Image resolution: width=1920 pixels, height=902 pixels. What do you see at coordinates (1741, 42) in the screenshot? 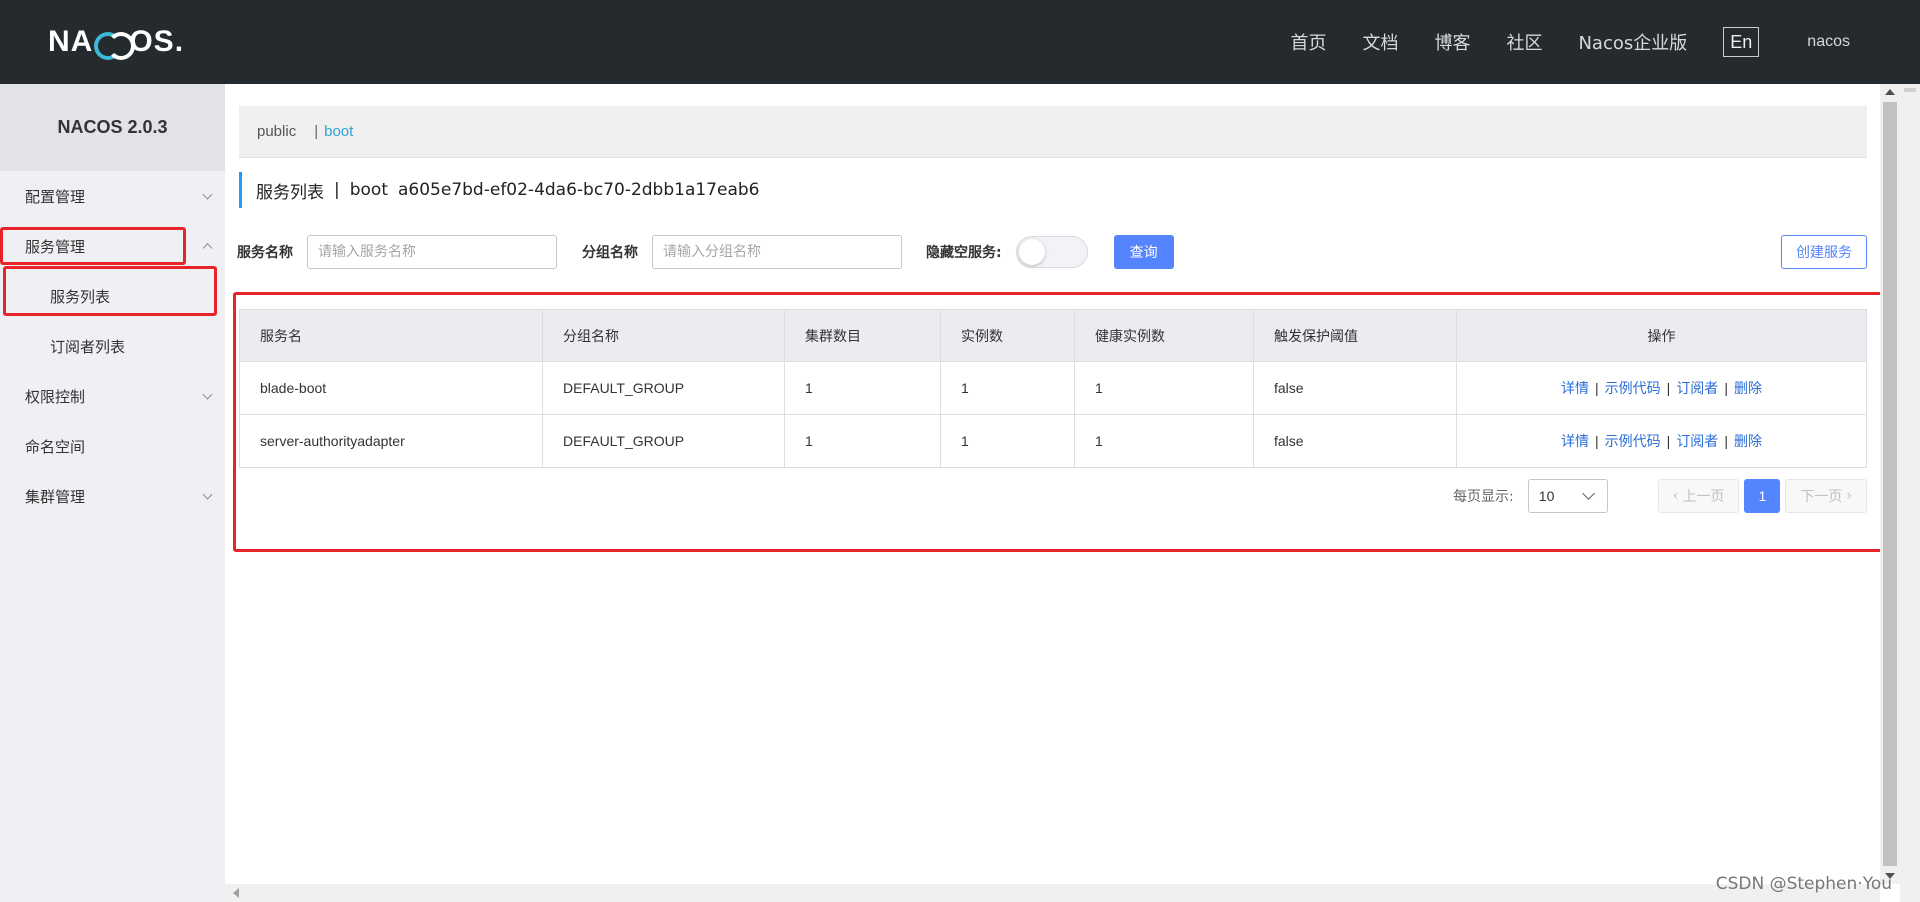
I see `language-switch-button: En` at bounding box center [1741, 42].